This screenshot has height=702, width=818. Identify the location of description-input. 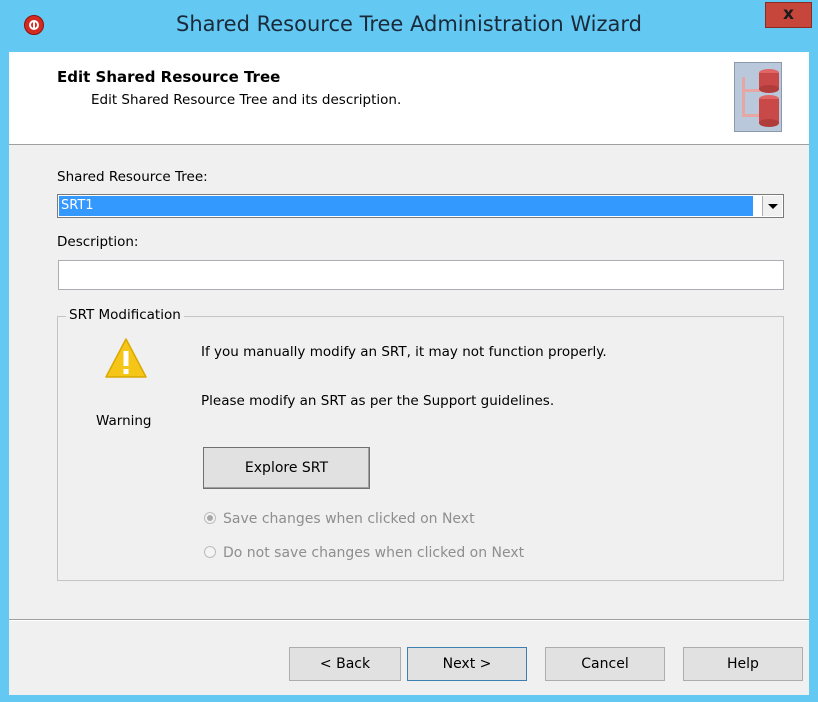
(421, 275).